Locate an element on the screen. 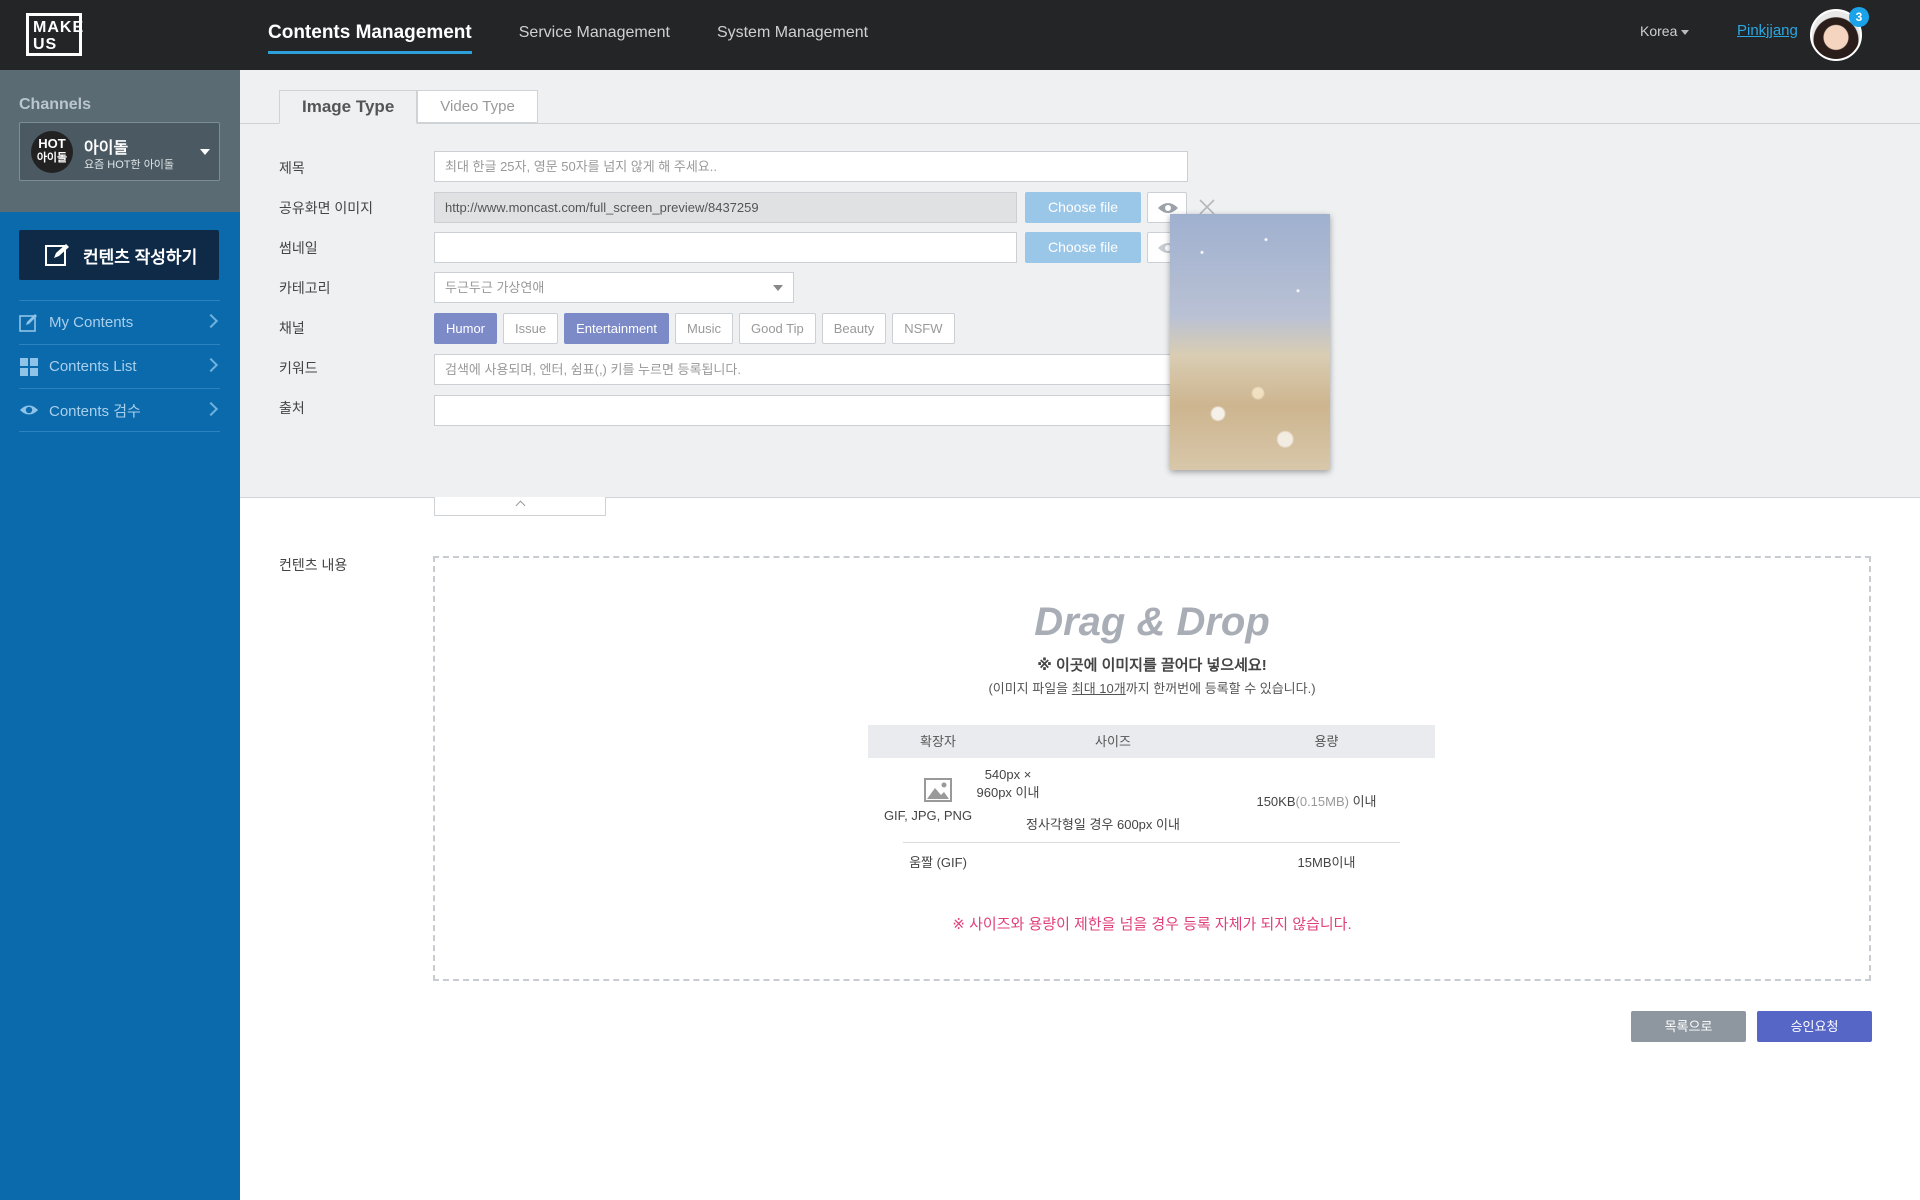 This screenshot has height=1200, width=1920. nav-system-management: System Management is located at coordinates (792, 35).